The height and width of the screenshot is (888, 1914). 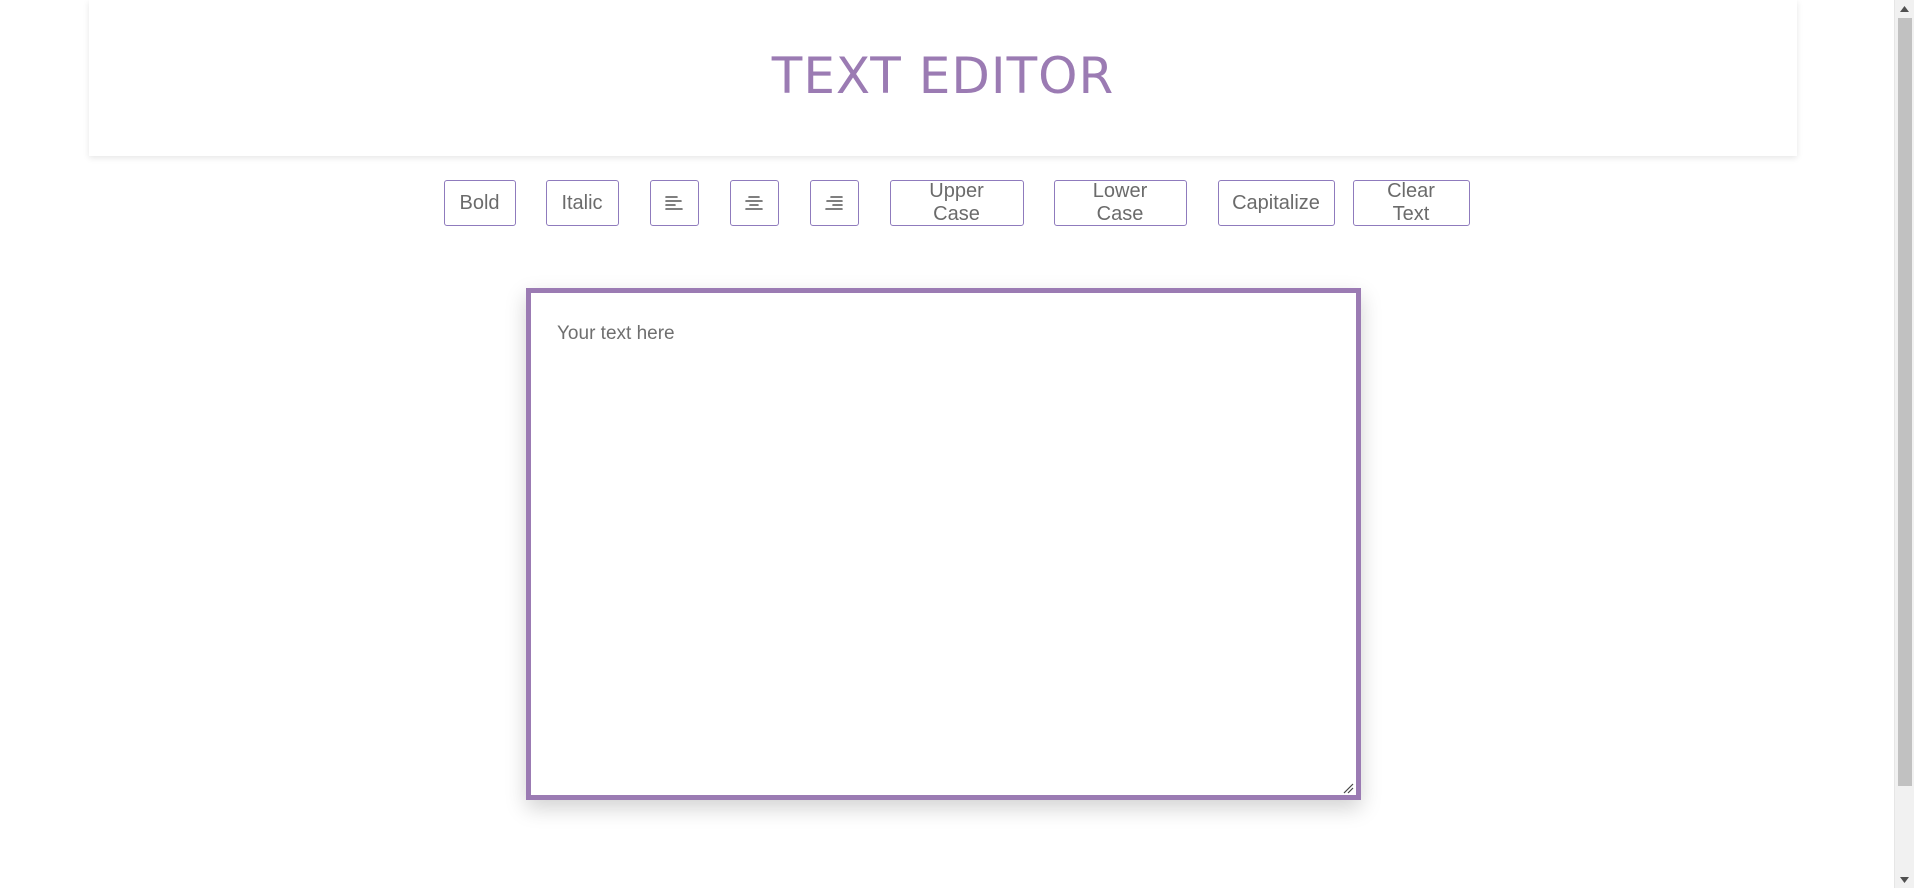 I want to click on align-left-icon, so click(x=674, y=203).